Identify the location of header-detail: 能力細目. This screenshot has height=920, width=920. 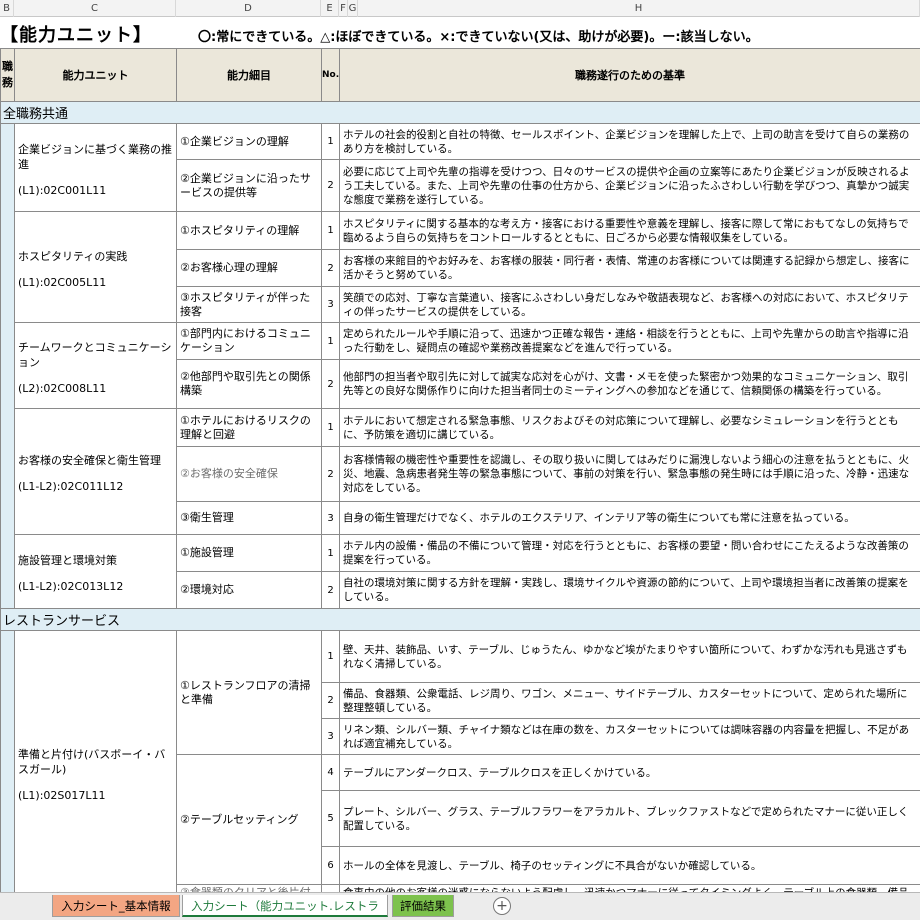
(249, 75).